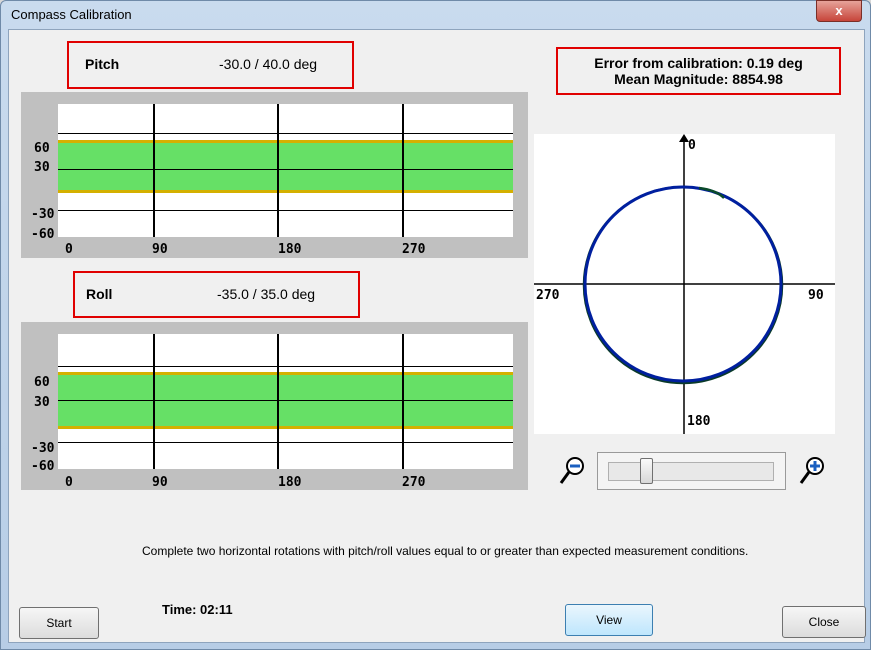 This screenshot has width=871, height=650. What do you see at coordinates (816, 295) in the screenshot?
I see `compass-label-right: 90` at bounding box center [816, 295].